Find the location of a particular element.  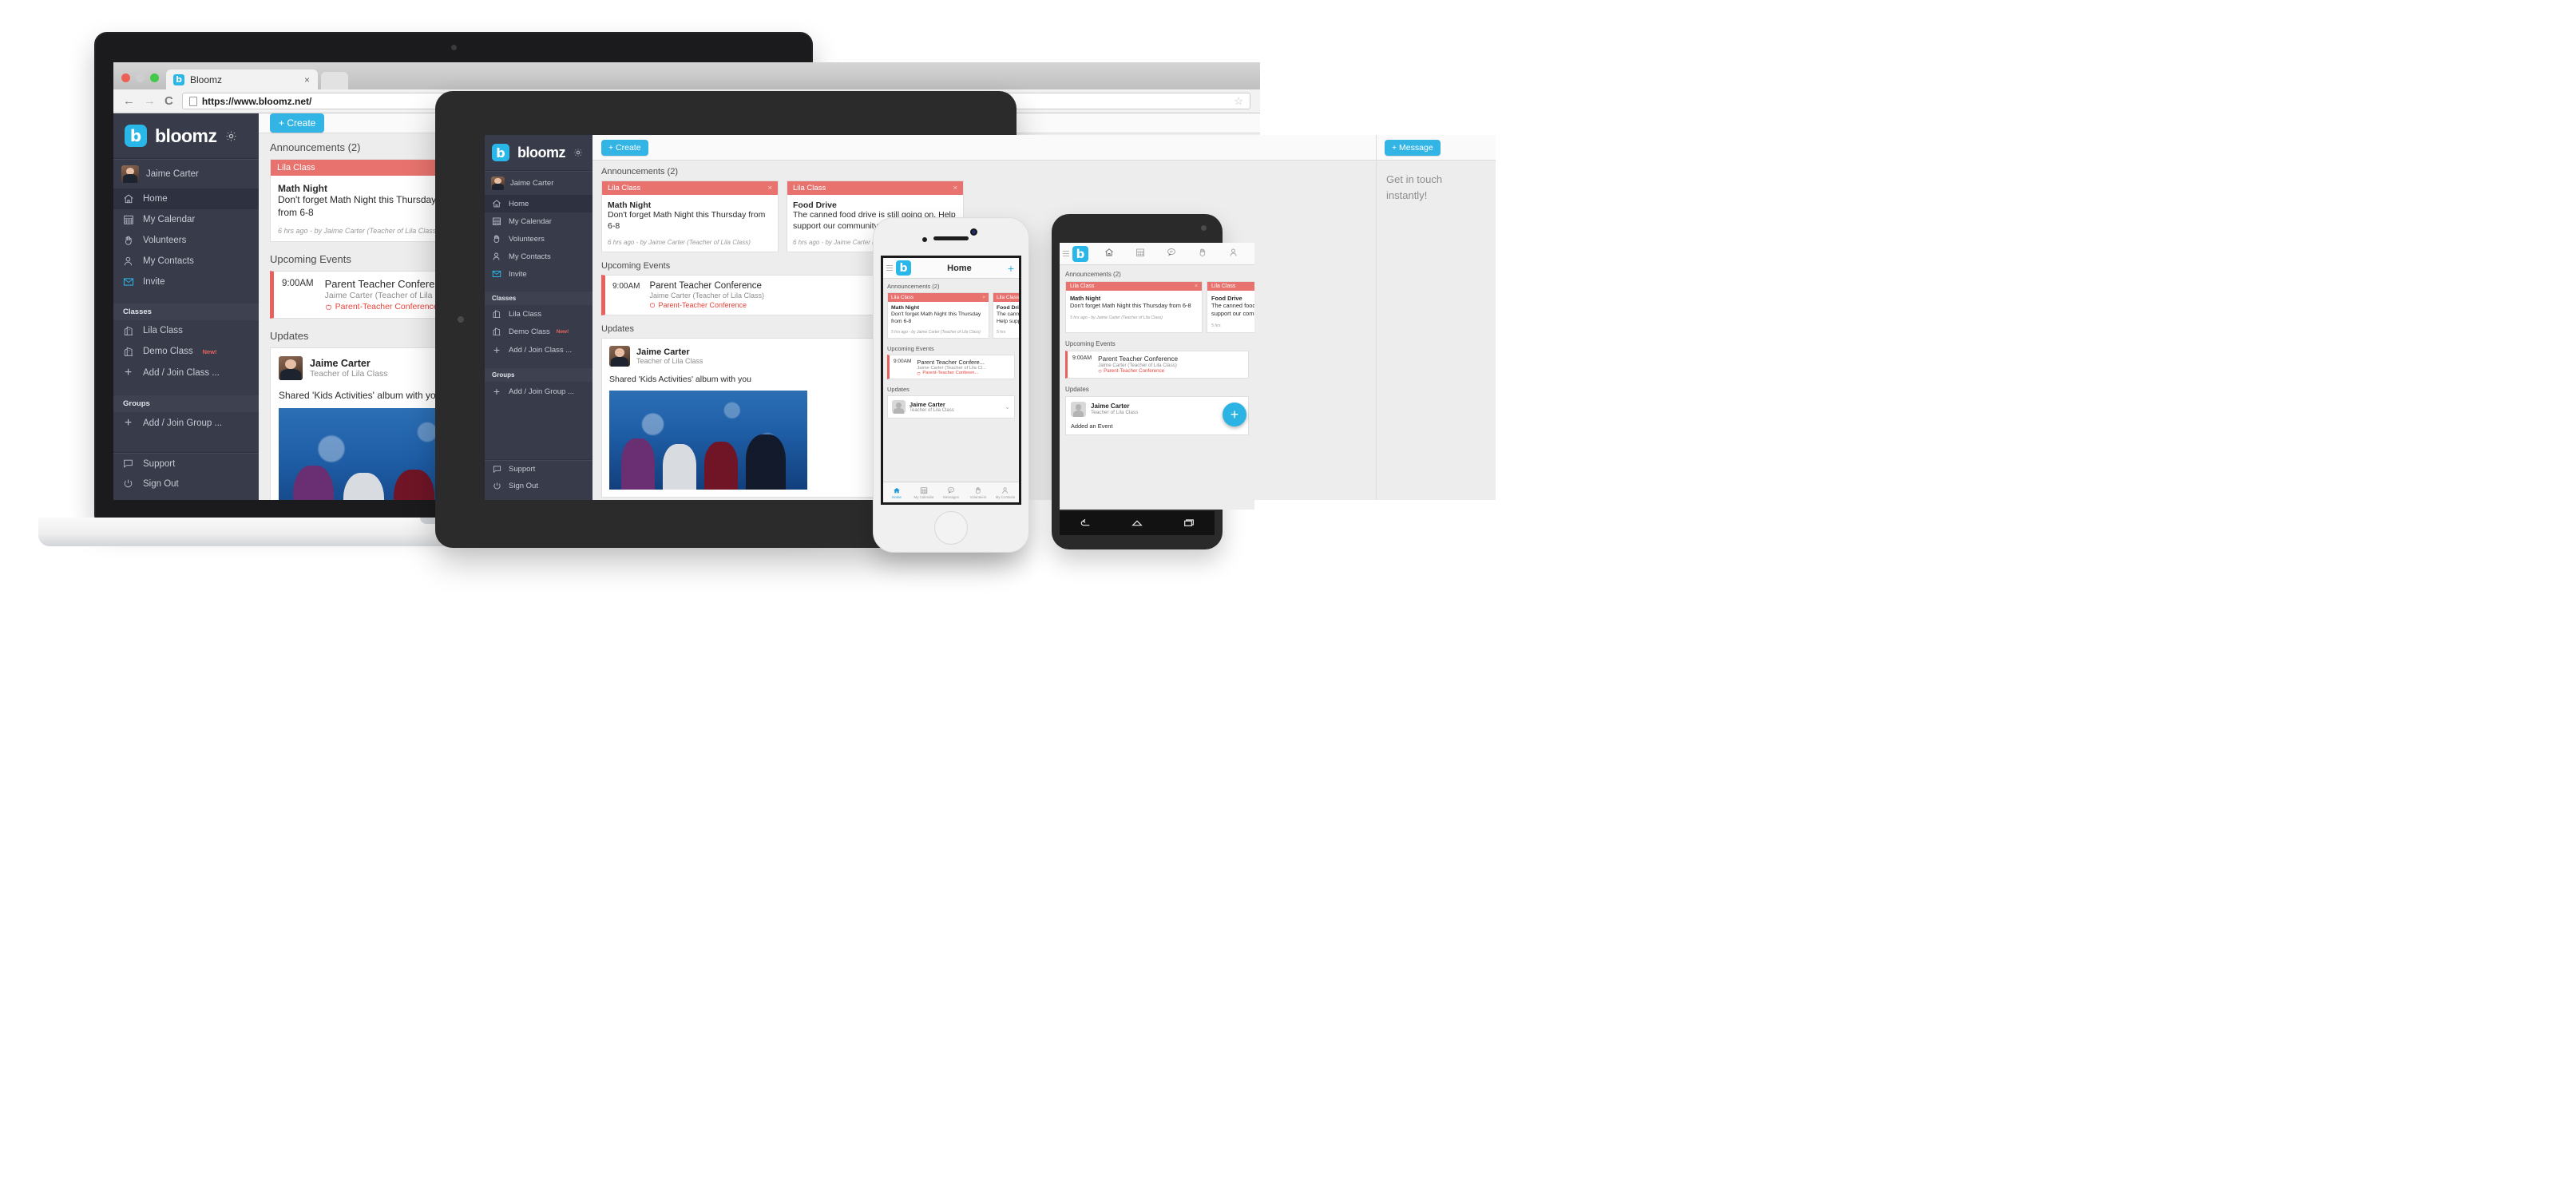

new-badge: New! is located at coordinates (209, 351).